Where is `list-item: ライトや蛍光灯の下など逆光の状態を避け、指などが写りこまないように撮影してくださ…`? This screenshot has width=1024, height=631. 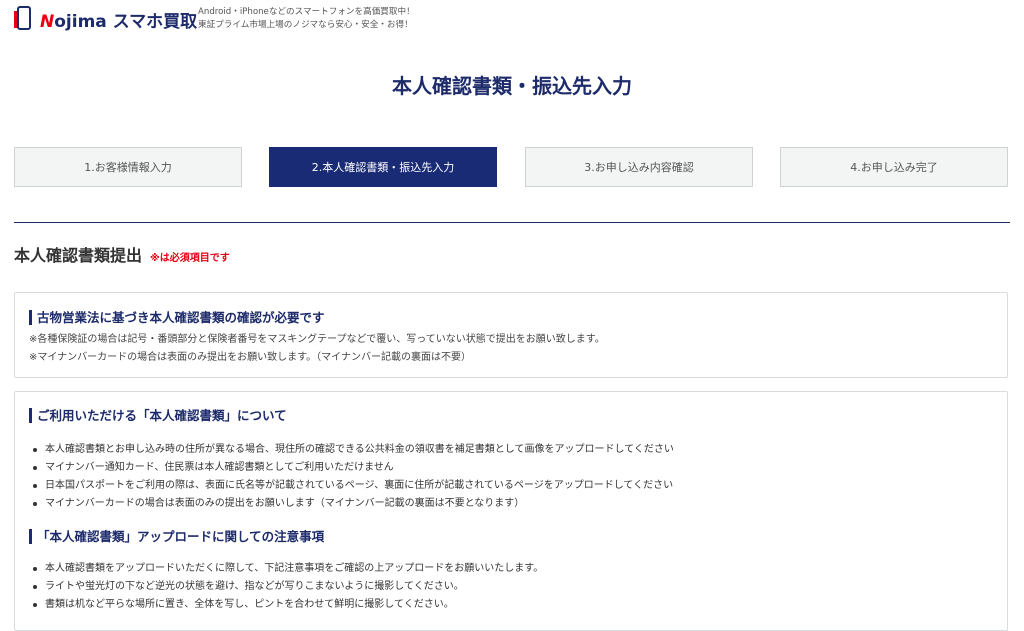
list-item: ライトや蛍光灯の下など逆光の状態を避け、指などが写りこまないように撮影してくださ… is located at coordinates (287, 587).